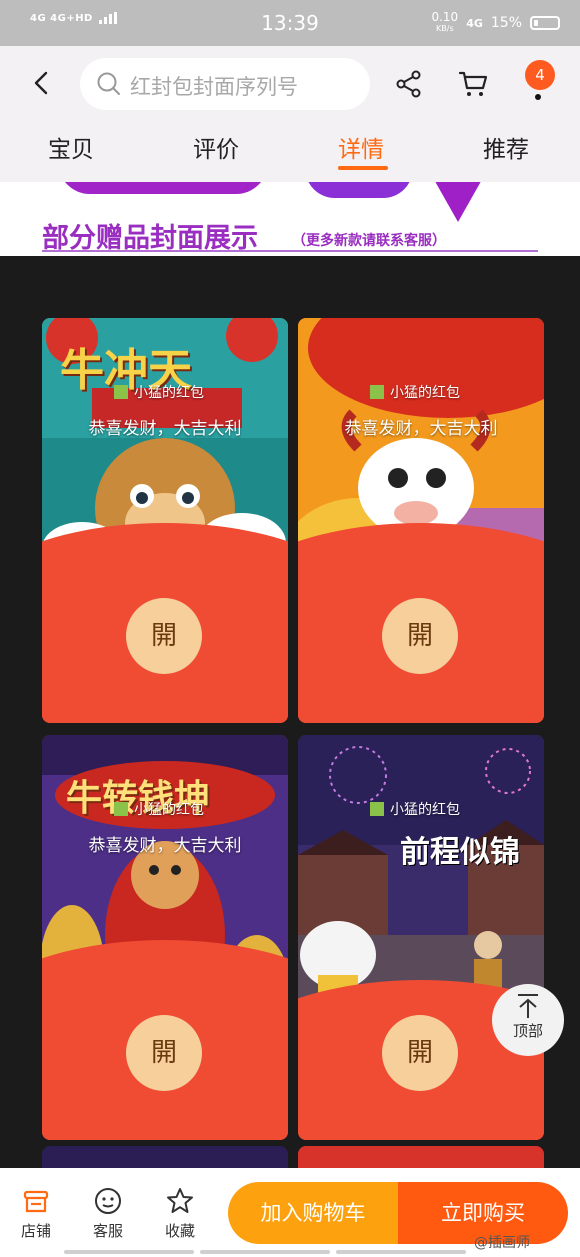 The image size is (580, 1257). Describe the element at coordinates (216, 147) in the screenshot. I see `tab-reviews: 评价` at that location.